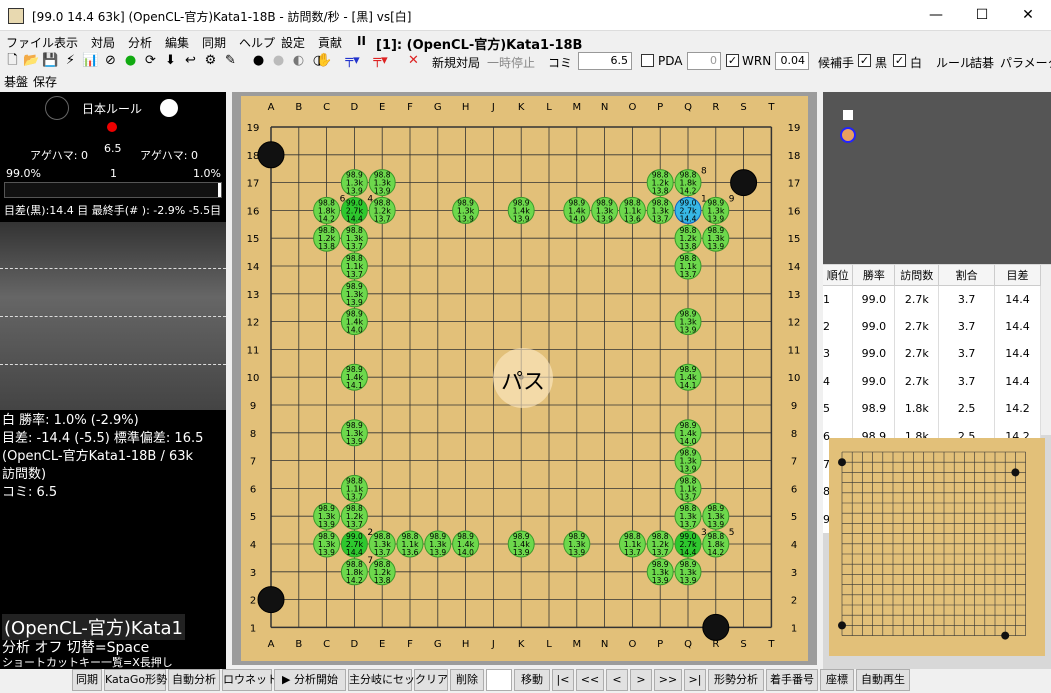 Image resolution: width=1051 pixels, height=693 pixels. What do you see at coordinates (932, 409) in the screenshot?
I see `table-row: 5 98.9 1.8k 2.5 14.2` at bounding box center [932, 409].